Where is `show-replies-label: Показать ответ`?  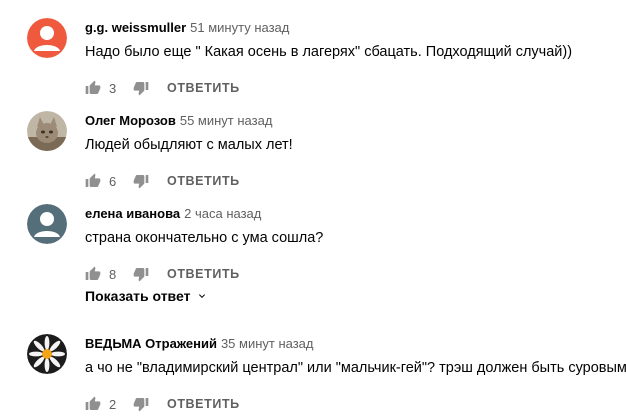 show-replies-label: Показать ответ is located at coordinates (138, 296).